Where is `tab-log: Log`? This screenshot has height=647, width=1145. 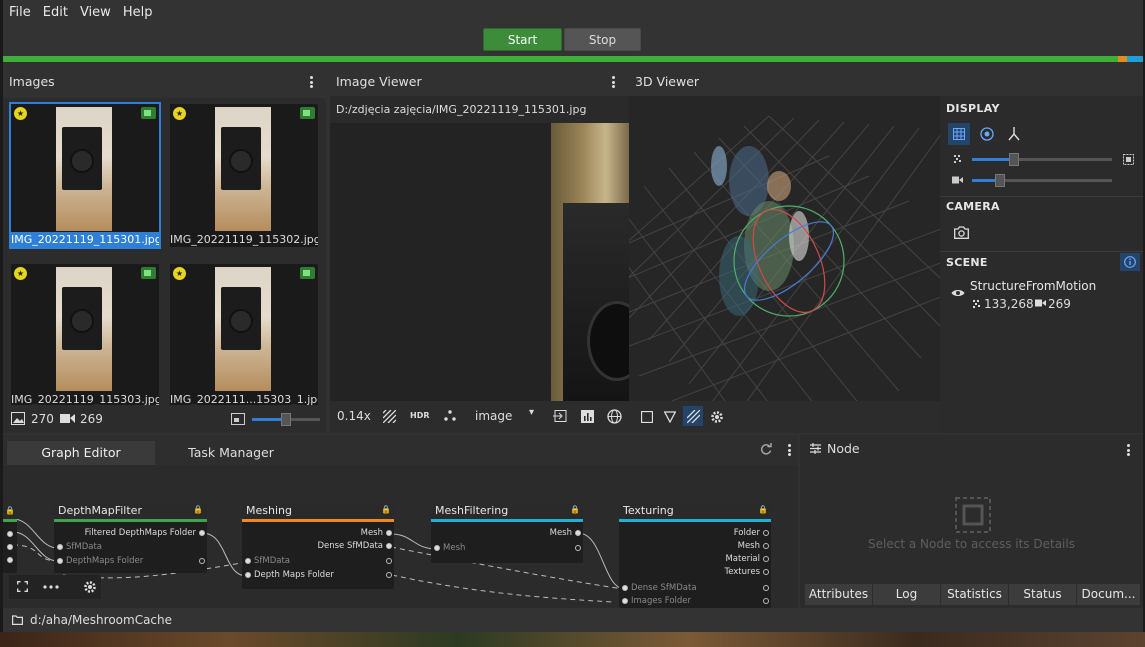
tab-log: Log is located at coordinates (906, 594).